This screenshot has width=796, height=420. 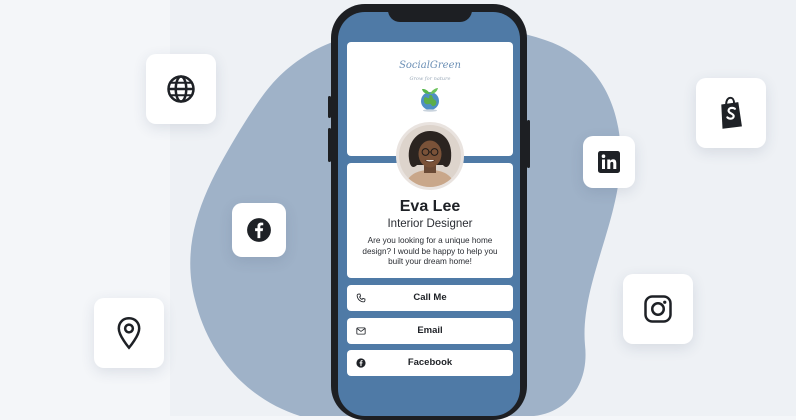 I want to click on globe-icon, so click(x=181, y=89).